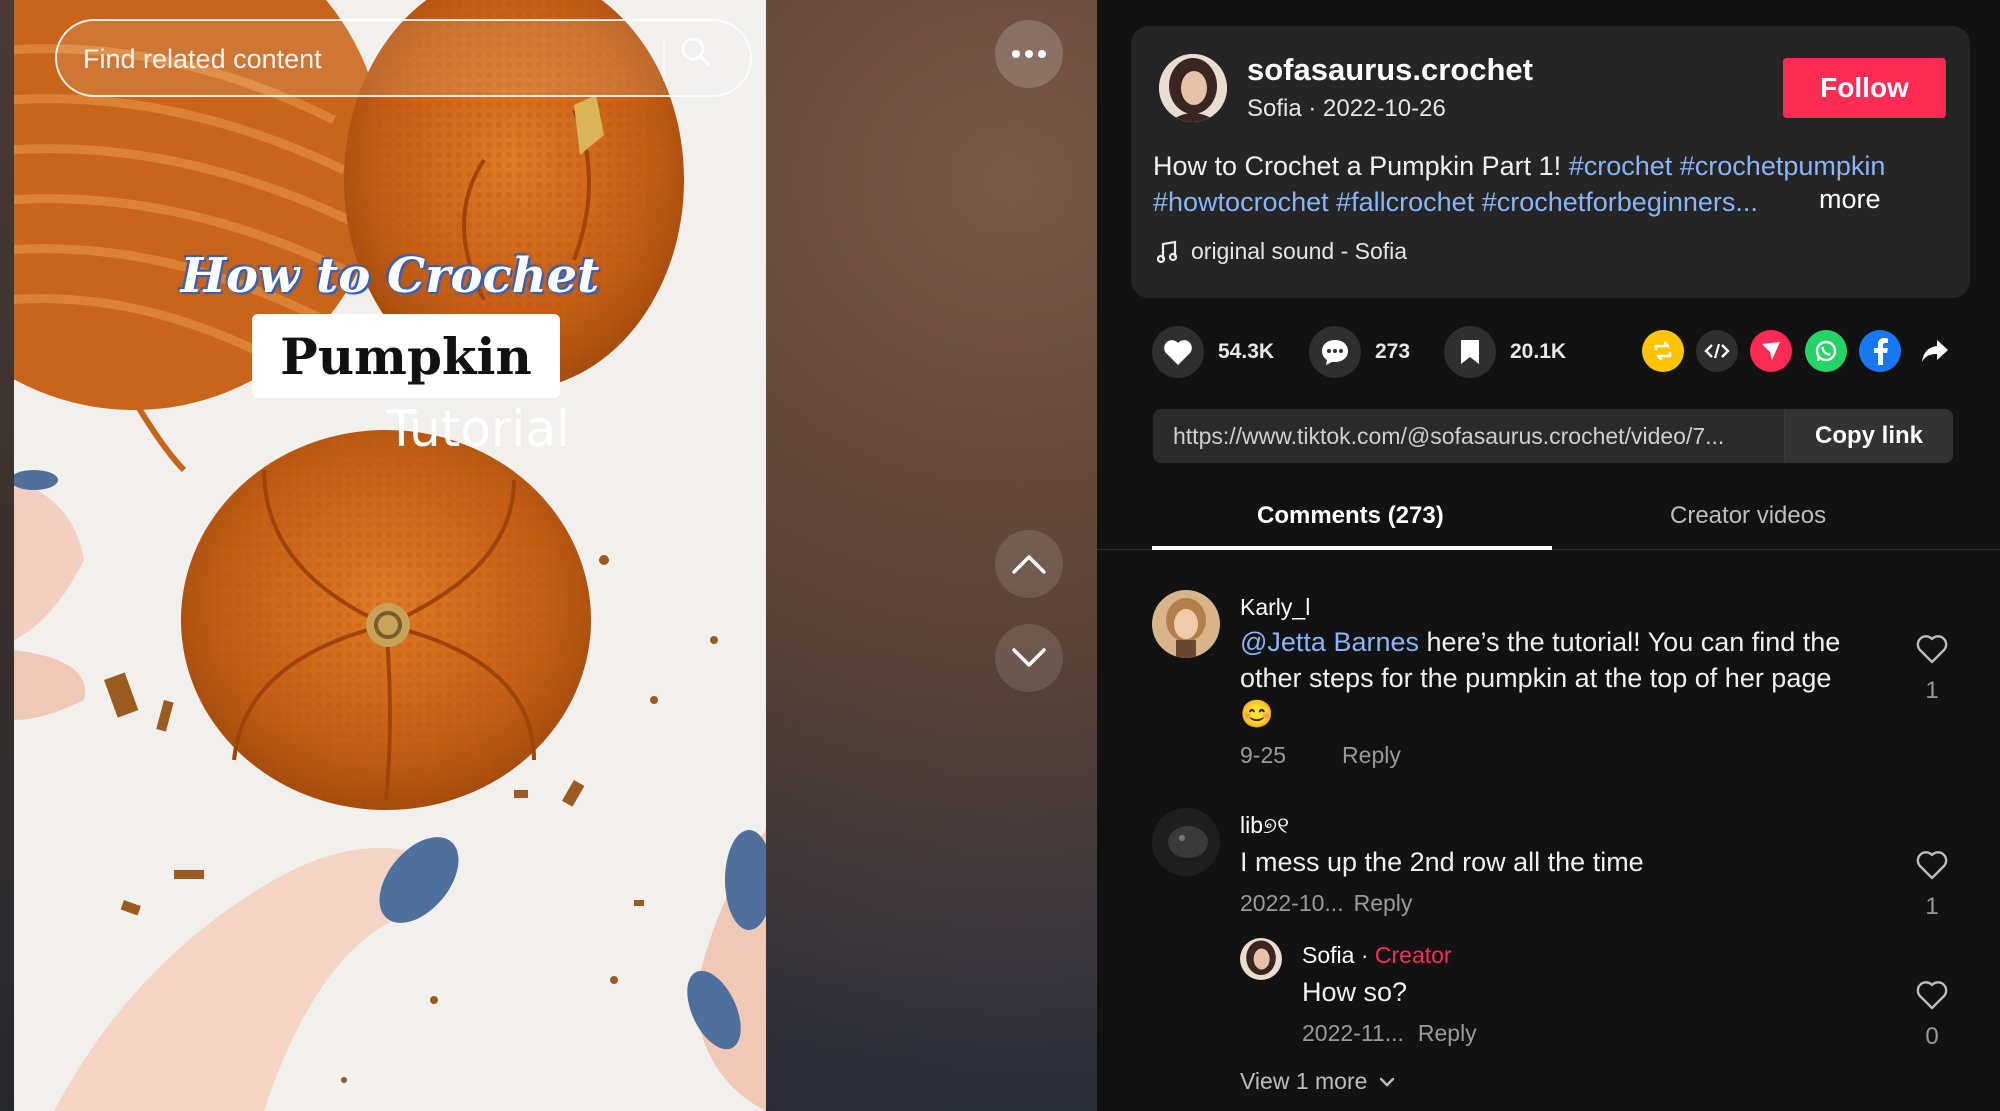 Image resolution: width=2000 pixels, height=1111 pixels. Describe the element at coordinates (1717, 351) in the screenshot. I see `embed-icon` at that location.